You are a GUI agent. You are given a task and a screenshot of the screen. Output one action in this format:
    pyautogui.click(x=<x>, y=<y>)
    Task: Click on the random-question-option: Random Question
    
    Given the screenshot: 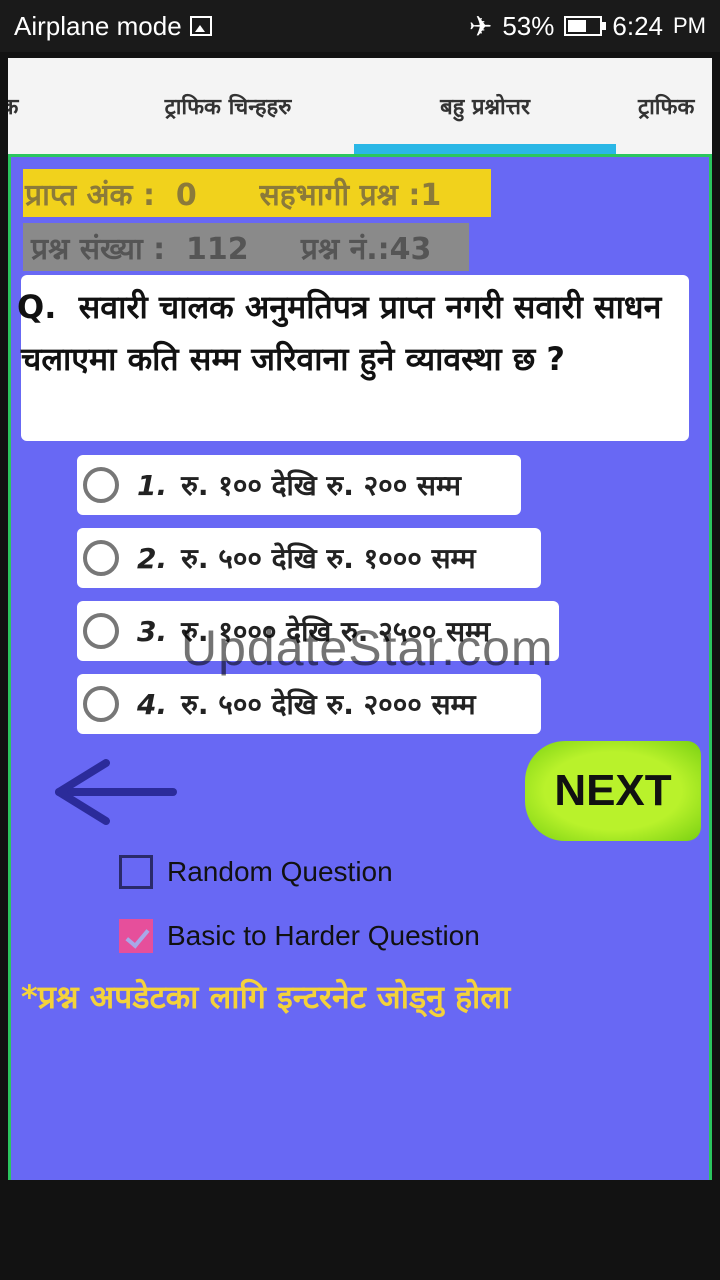 What is the action you would take?
    pyautogui.click(x=256, y=872)
    